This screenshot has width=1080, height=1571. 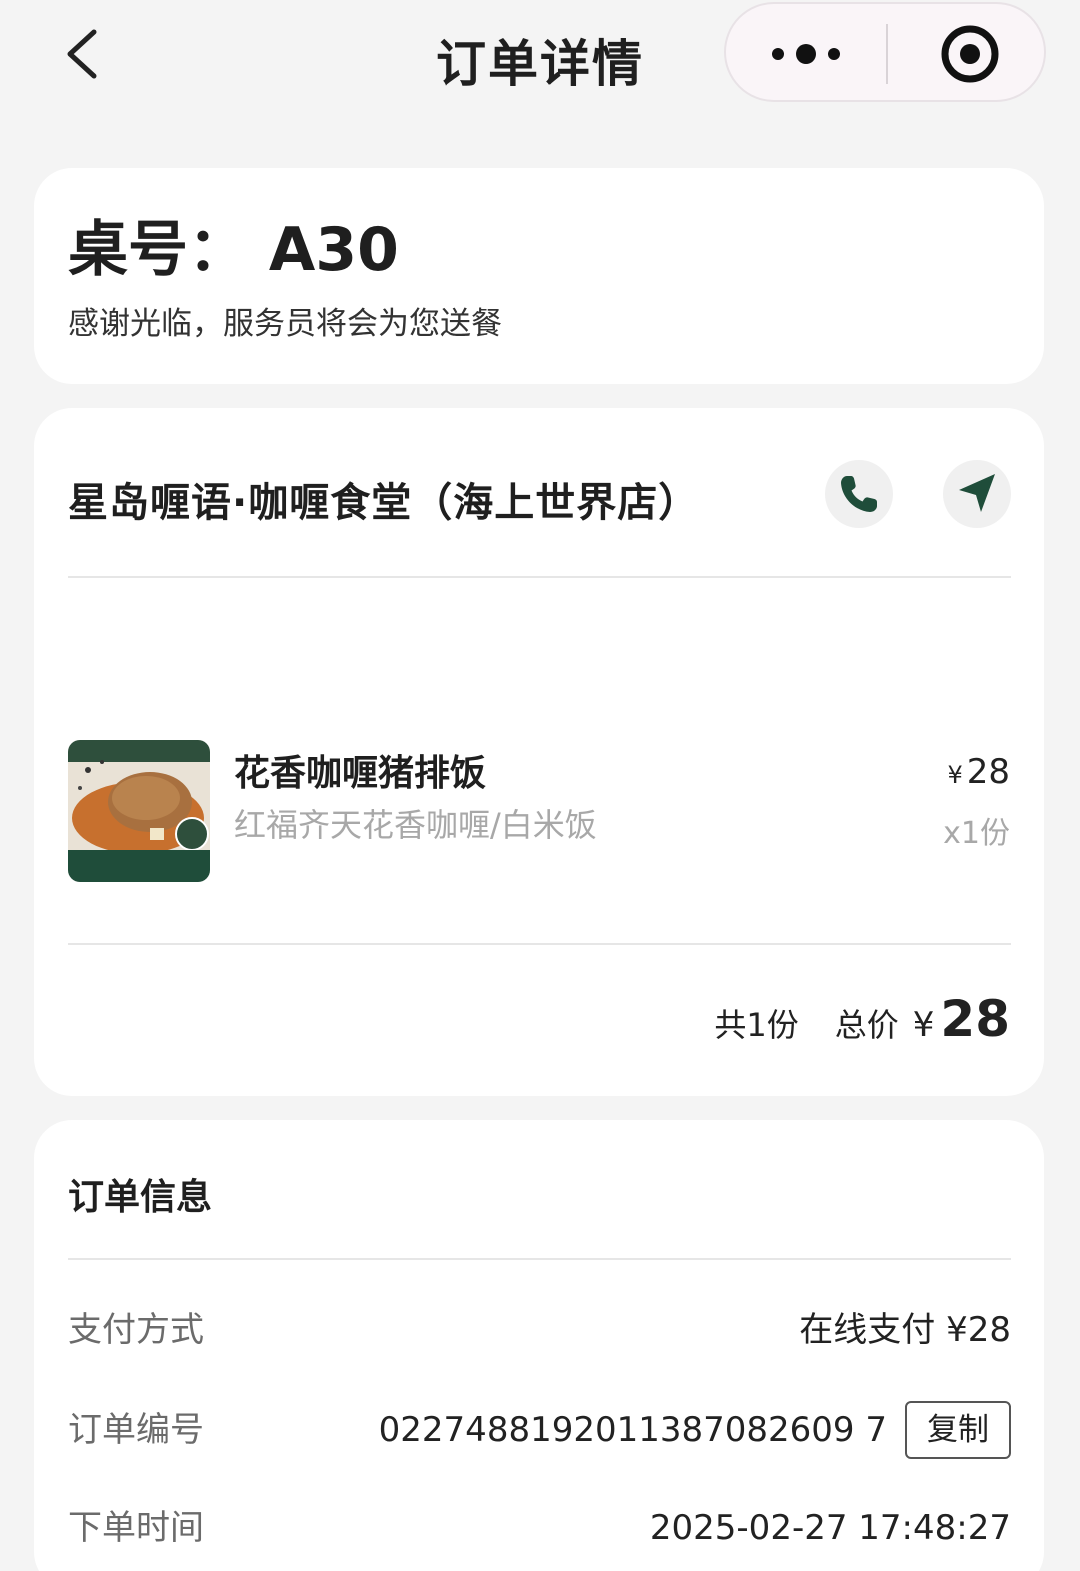 I want to click on table-card: 桌号： A30 感谢光临，服务员将会为您送餐, so click(x=539, y=276).